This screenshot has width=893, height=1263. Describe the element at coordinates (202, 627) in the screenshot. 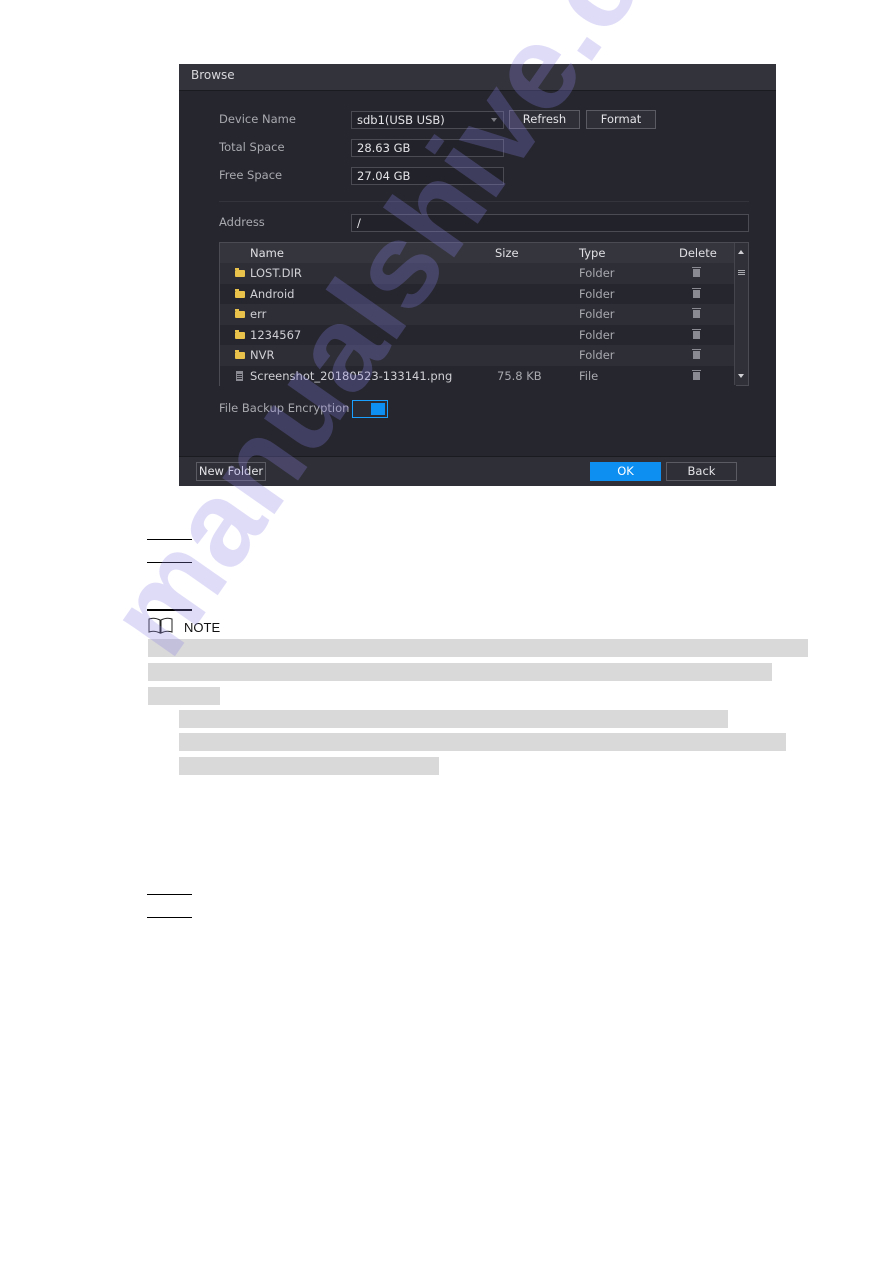

I see `note-label: NOTE` at that location.